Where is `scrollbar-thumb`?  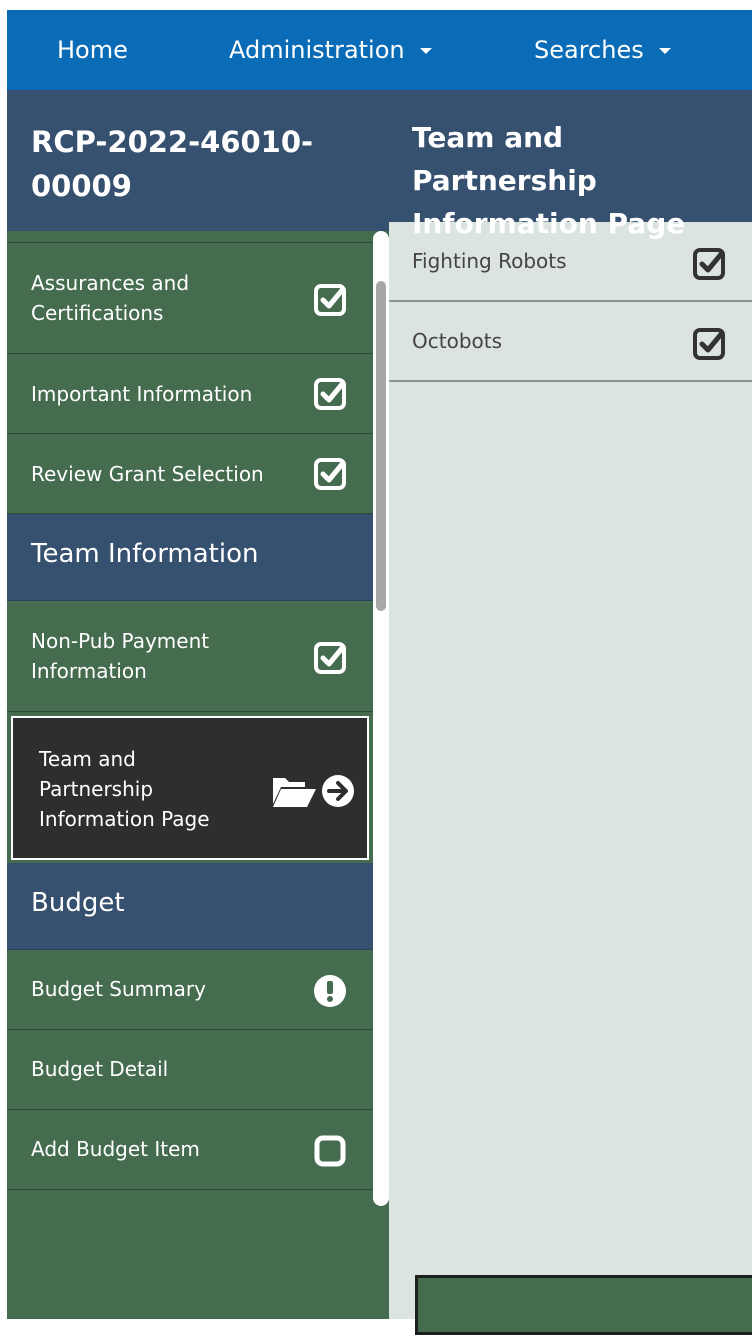
scrollbar-thumb is located at coordinates (381, 446).